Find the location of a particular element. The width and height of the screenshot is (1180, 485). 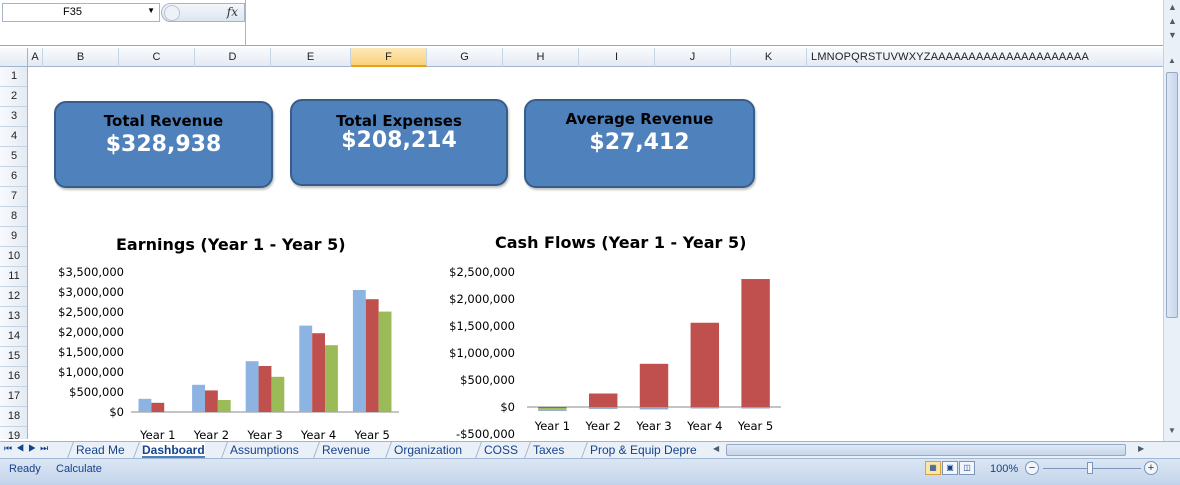

scroll-down-icon: ▼ is located at coordinates (1172, 430).